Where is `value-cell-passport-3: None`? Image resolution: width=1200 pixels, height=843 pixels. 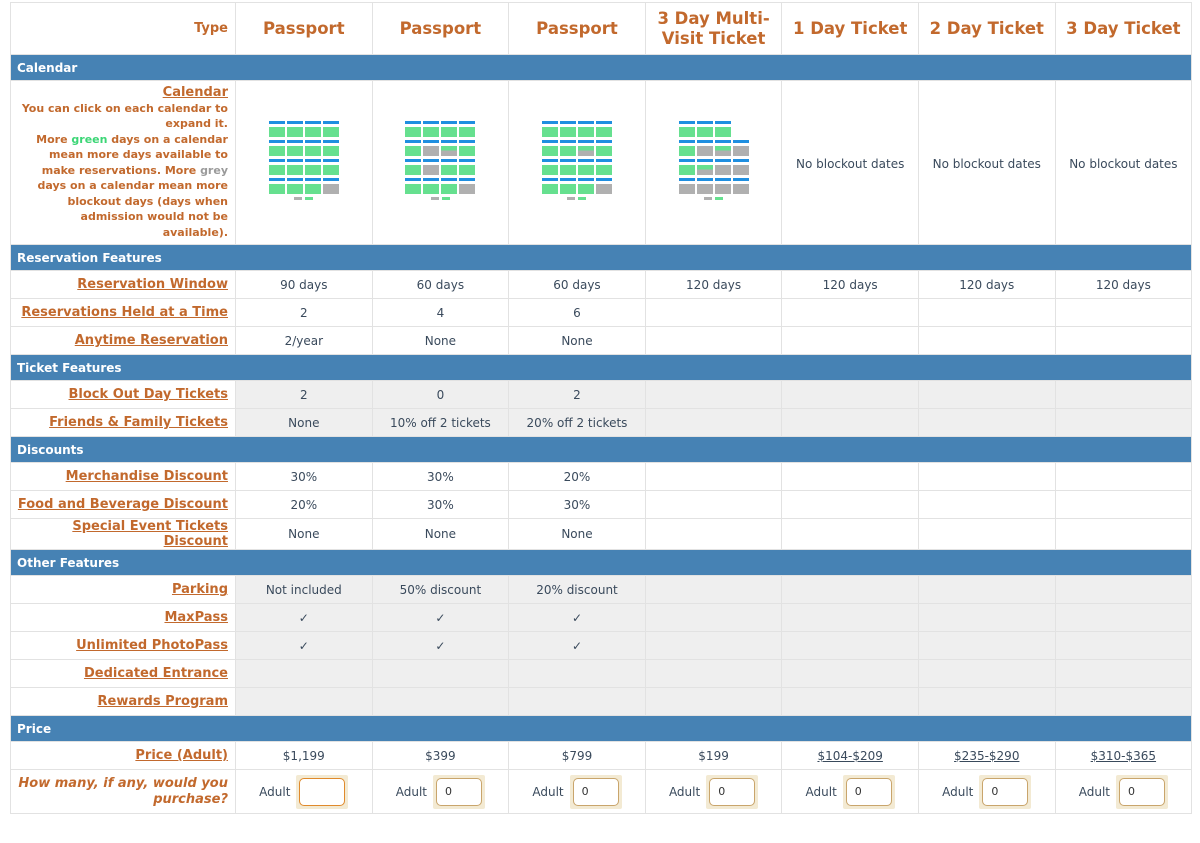 value-cell-passport-3: None is located at coordinates (577, 534).